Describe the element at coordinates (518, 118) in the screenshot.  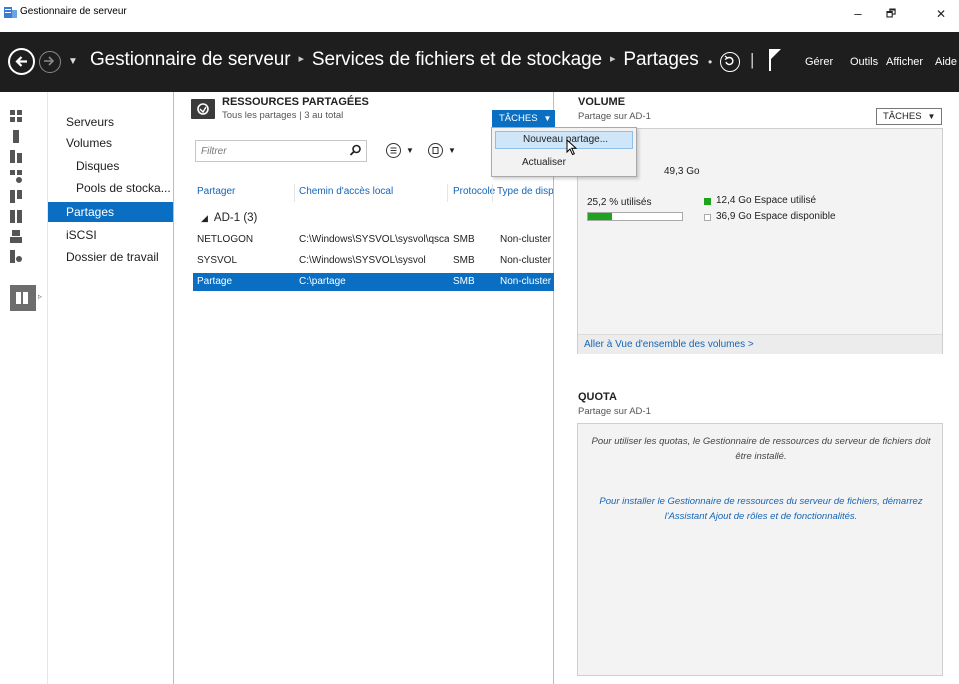
I see `shares-tasks-label: TÂCHES` at that location.